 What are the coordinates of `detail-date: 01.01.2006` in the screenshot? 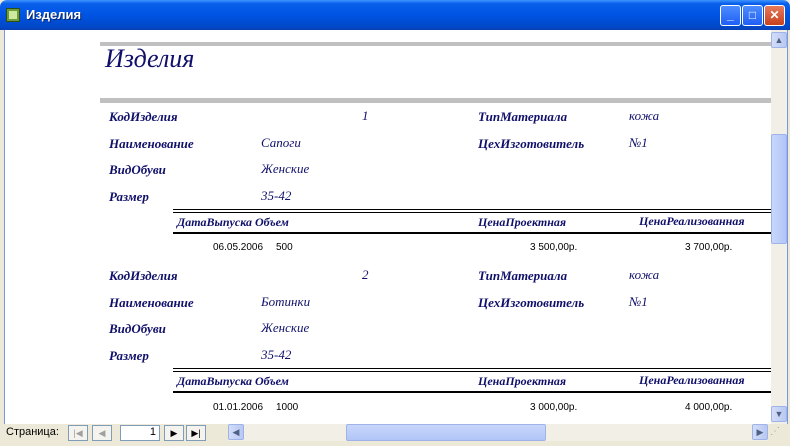 It's located at (238, 407).